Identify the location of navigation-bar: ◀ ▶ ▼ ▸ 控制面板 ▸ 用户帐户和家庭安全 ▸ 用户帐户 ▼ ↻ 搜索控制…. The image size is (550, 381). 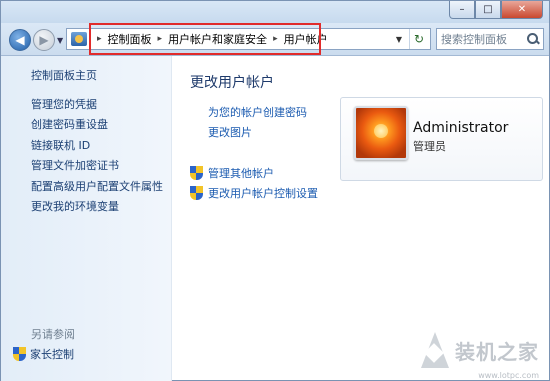
(275, 39).